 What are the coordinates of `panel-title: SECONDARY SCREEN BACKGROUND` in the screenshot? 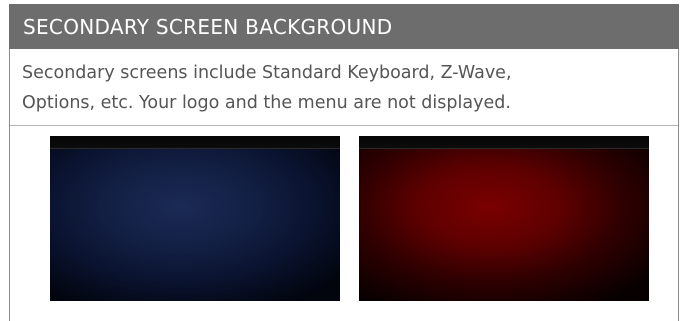 It's located at (208, 26).